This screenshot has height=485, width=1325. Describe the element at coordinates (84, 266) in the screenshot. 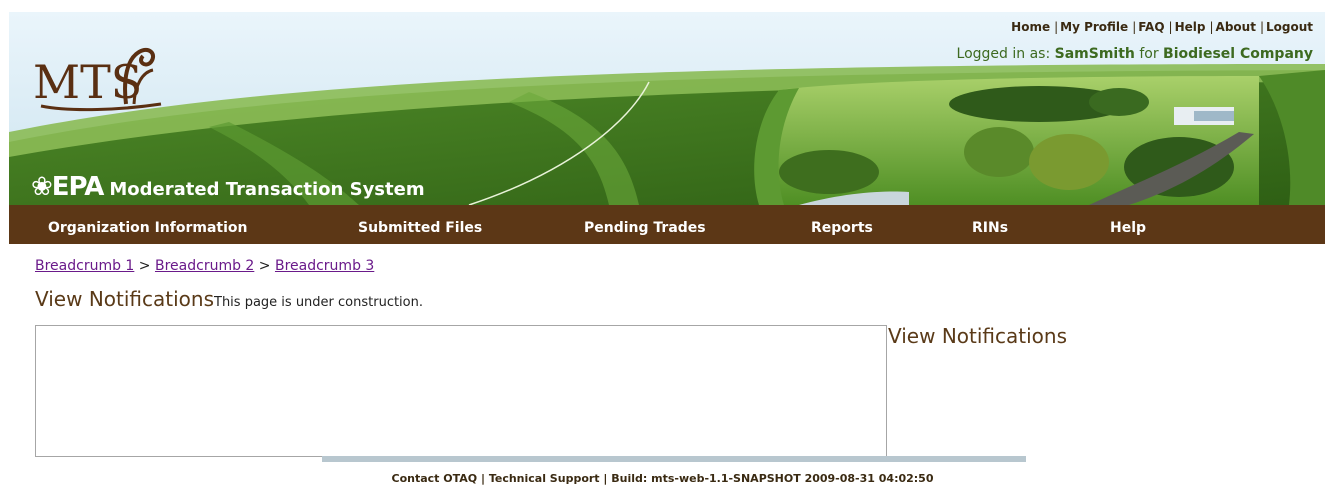

I see `breadcrumb-1: Breadcrumb 1` at that location.